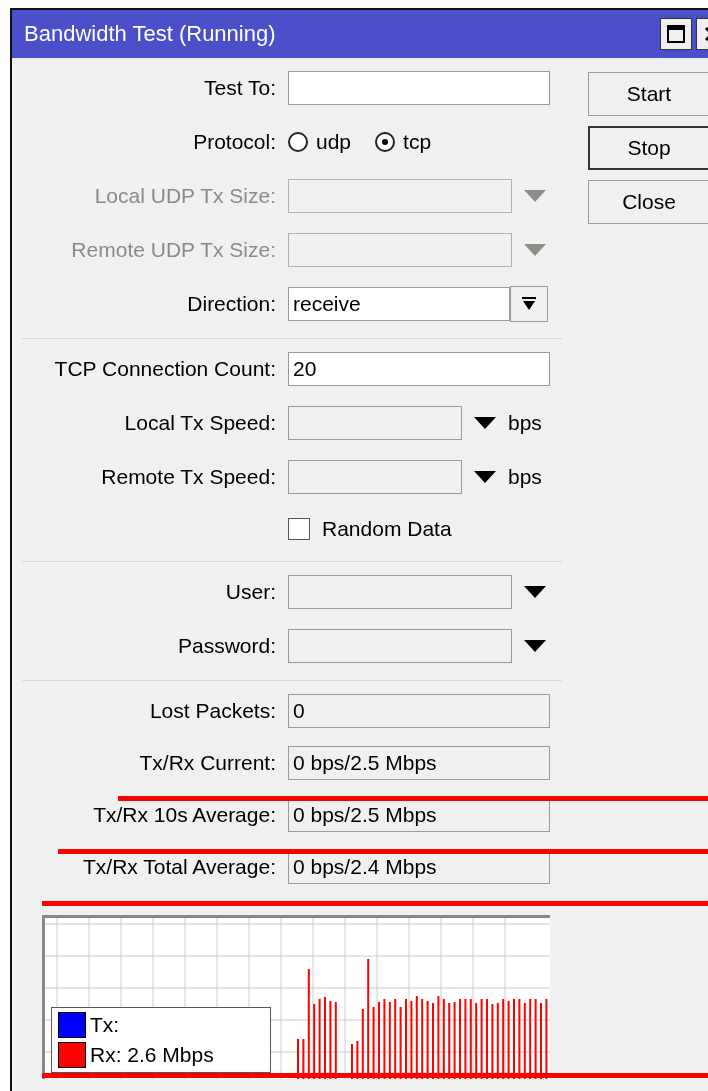  Describe the element at coordinates (231, 304) in the screenshot. I see `field-label: Direction:` at that location.